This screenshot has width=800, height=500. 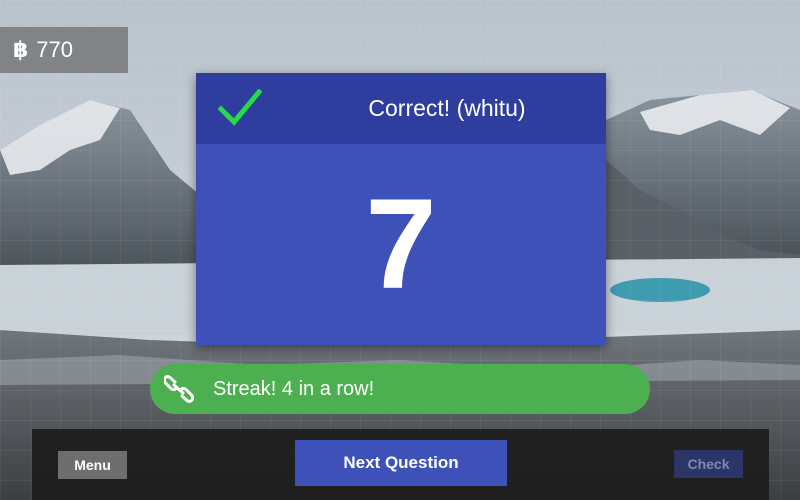 I want to click on bitcoin-icon: ฿, so click(x=21, y=50).